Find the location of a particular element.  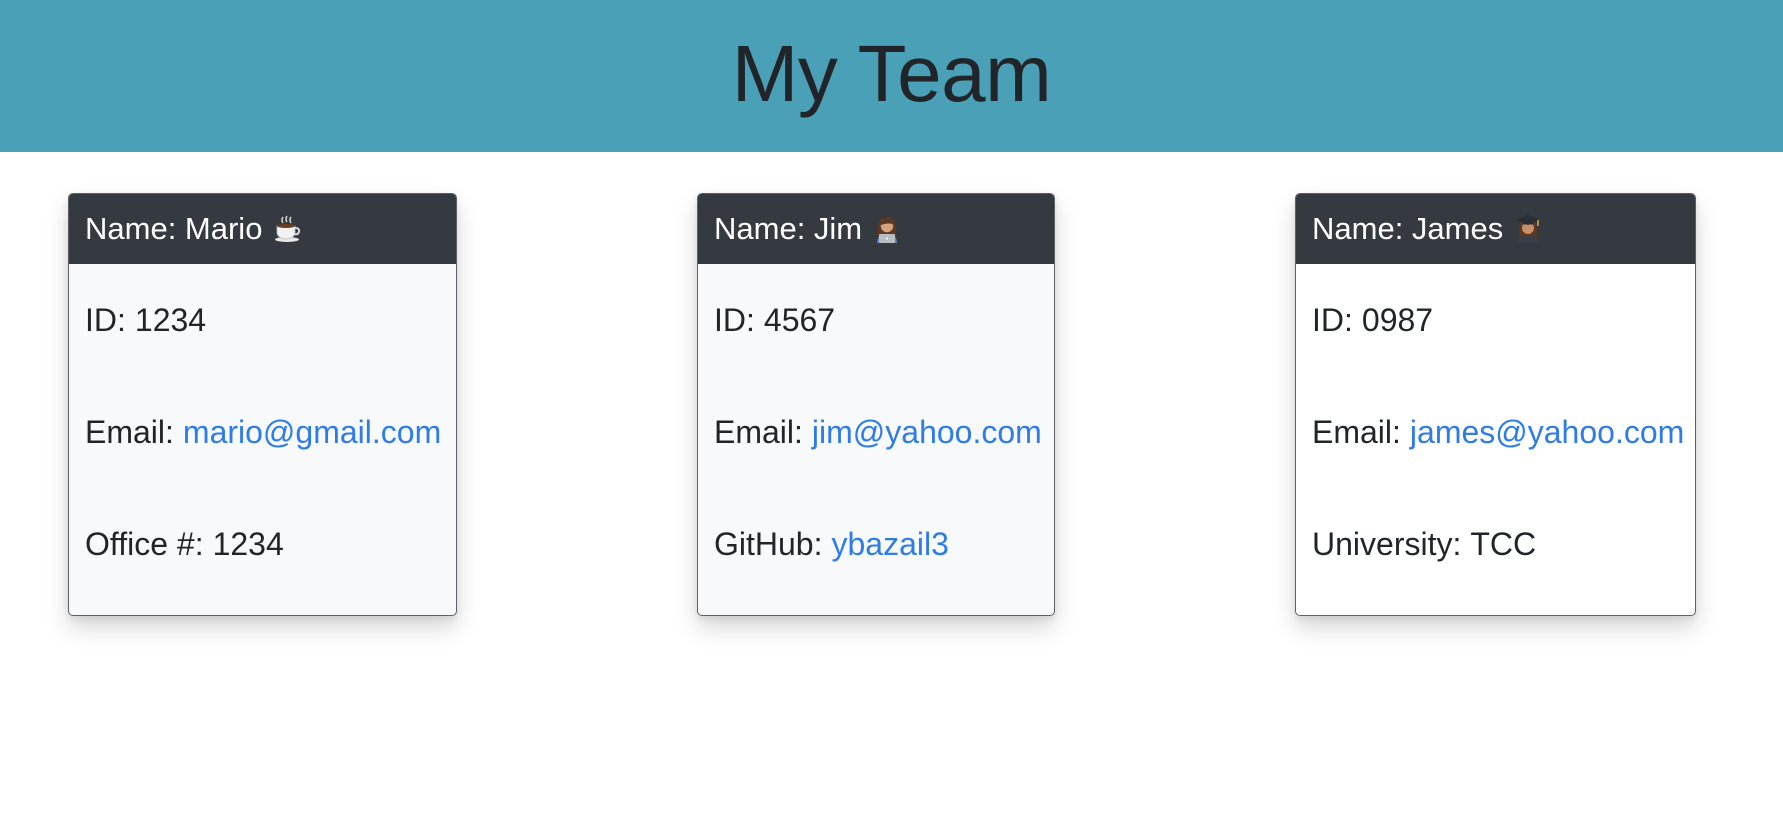

employee-email-row: Email: james@yahoo.com is located at coordinates (1498, 432).